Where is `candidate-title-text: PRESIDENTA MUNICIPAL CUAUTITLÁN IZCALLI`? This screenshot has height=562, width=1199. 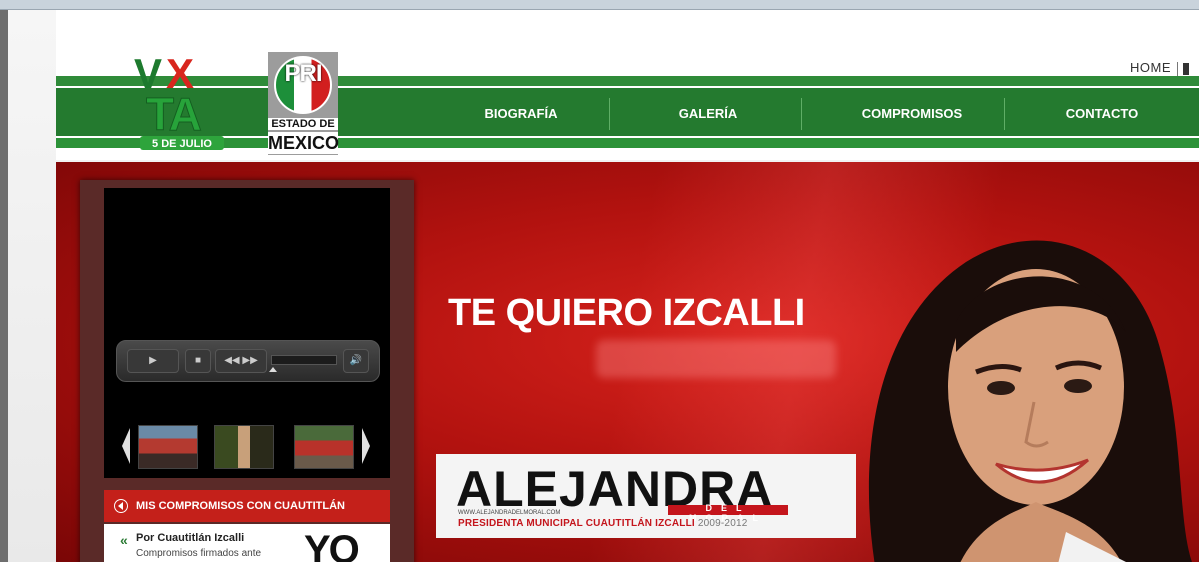 candidate-title-text: PRESIDENTA MUNICIPAL CUAUTITLÁN IZCALLI is located at coordinates (576, 523).